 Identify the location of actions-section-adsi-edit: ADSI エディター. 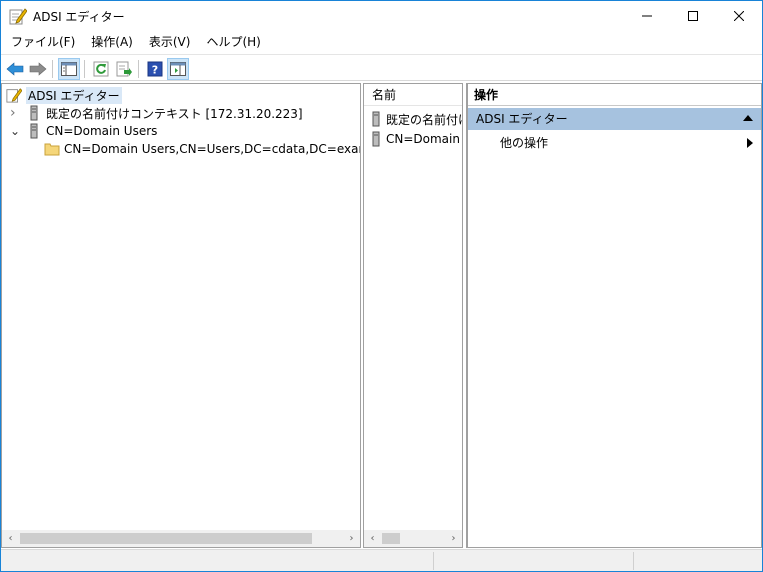
(614, 119).